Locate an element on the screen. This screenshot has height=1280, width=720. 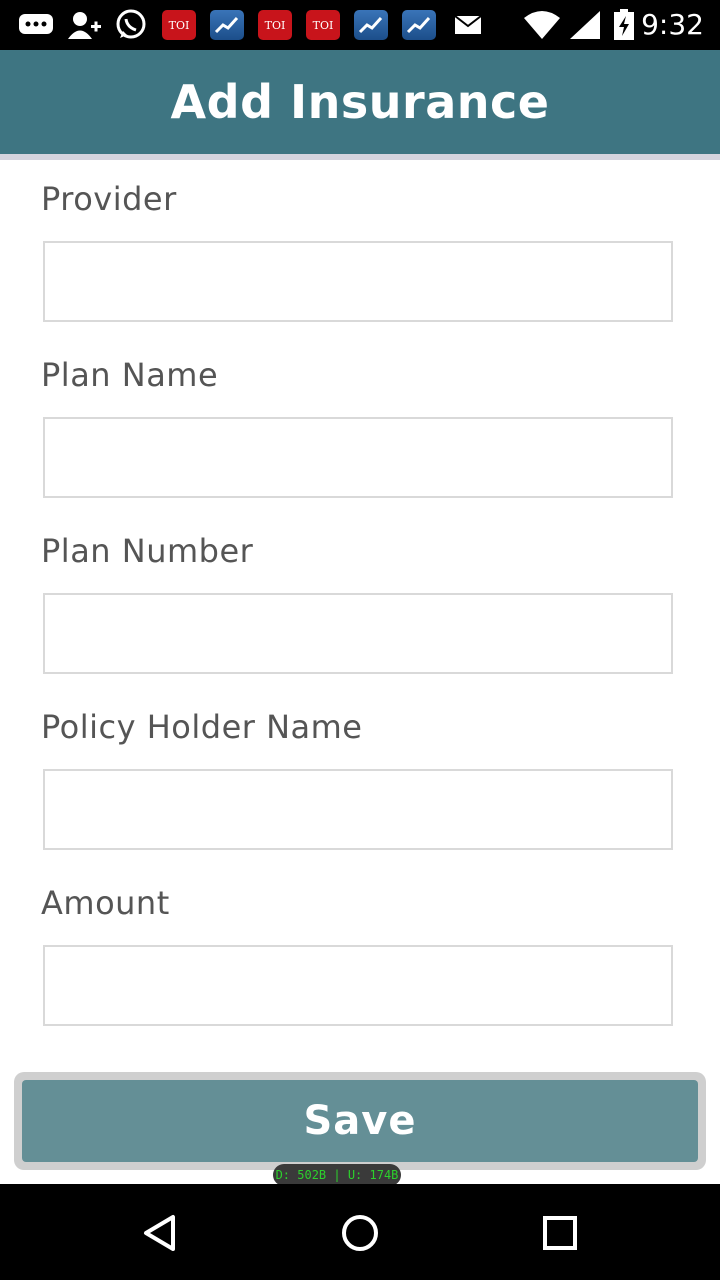
page-title: Add Insurance is located at coordinates (360, 102).